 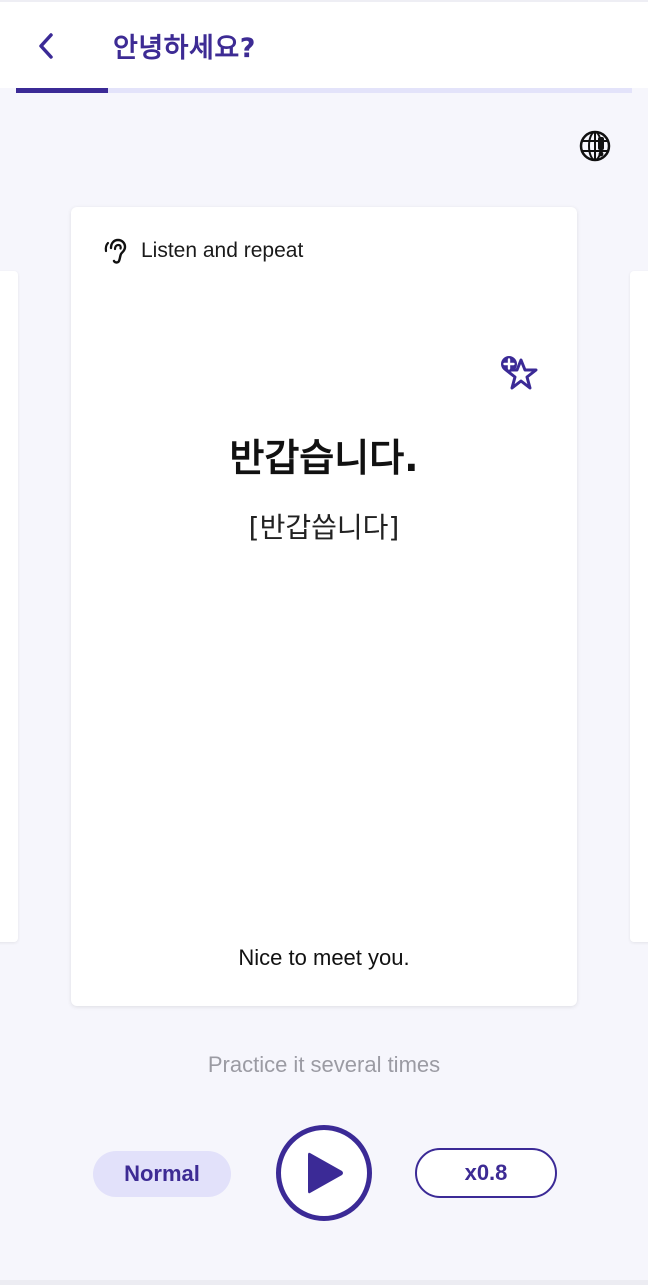 What do you see at coordinates (324, 458) in the screenshot?
I see `korean-phrase: 반갑습니다.` at bounding box center [324, 458].